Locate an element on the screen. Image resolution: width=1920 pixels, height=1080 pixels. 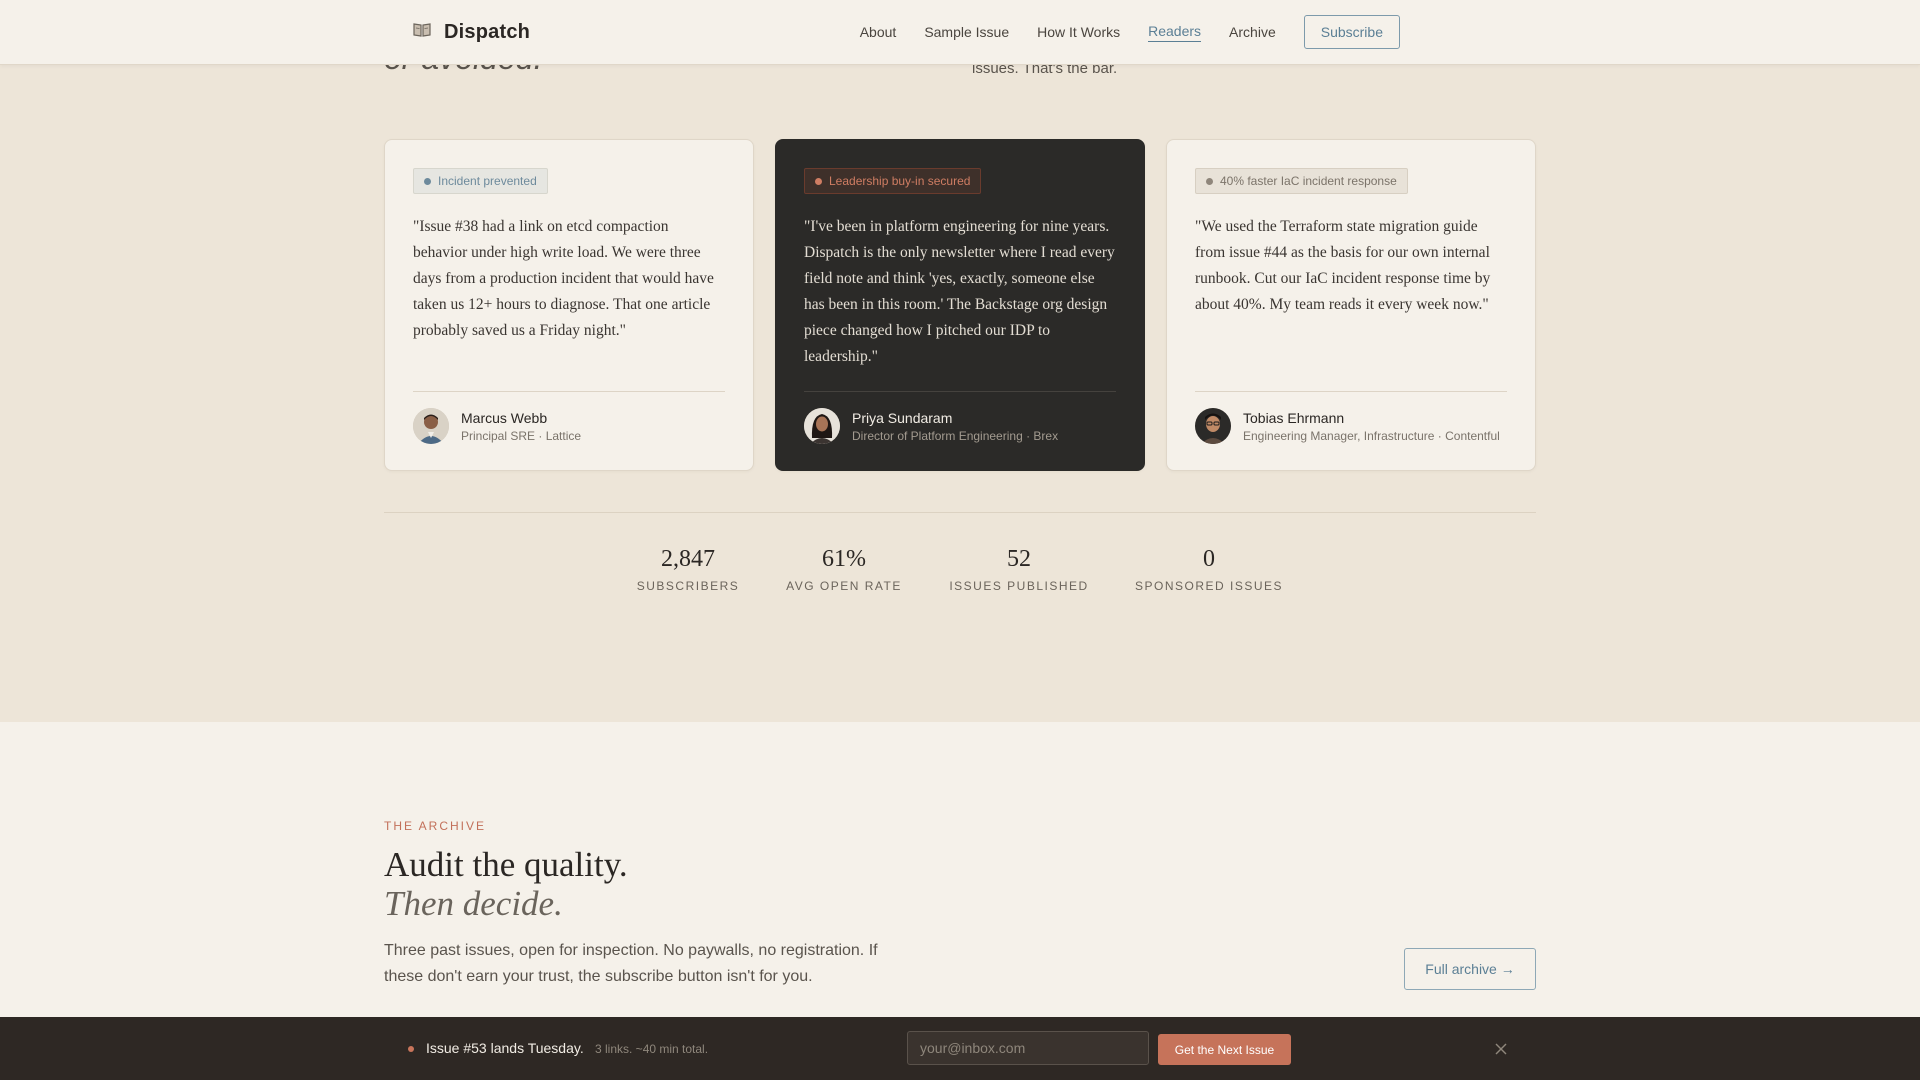
outcome-badge: Incident prevented is located at coordinates (480, 181).